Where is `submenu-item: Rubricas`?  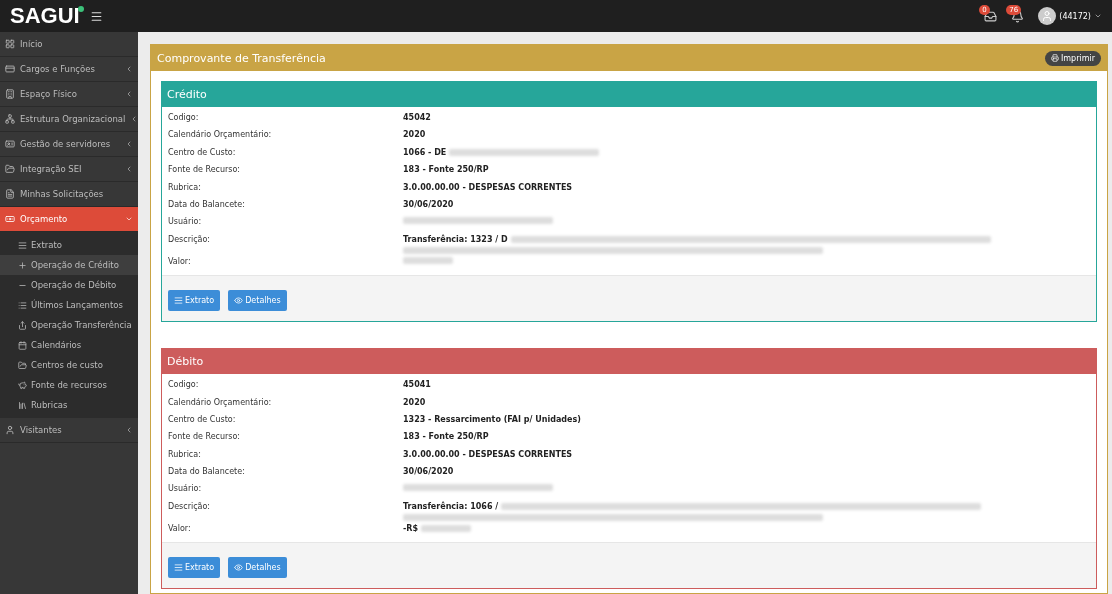 submenu-item: Rubricas is located at coordinates (69, 405).